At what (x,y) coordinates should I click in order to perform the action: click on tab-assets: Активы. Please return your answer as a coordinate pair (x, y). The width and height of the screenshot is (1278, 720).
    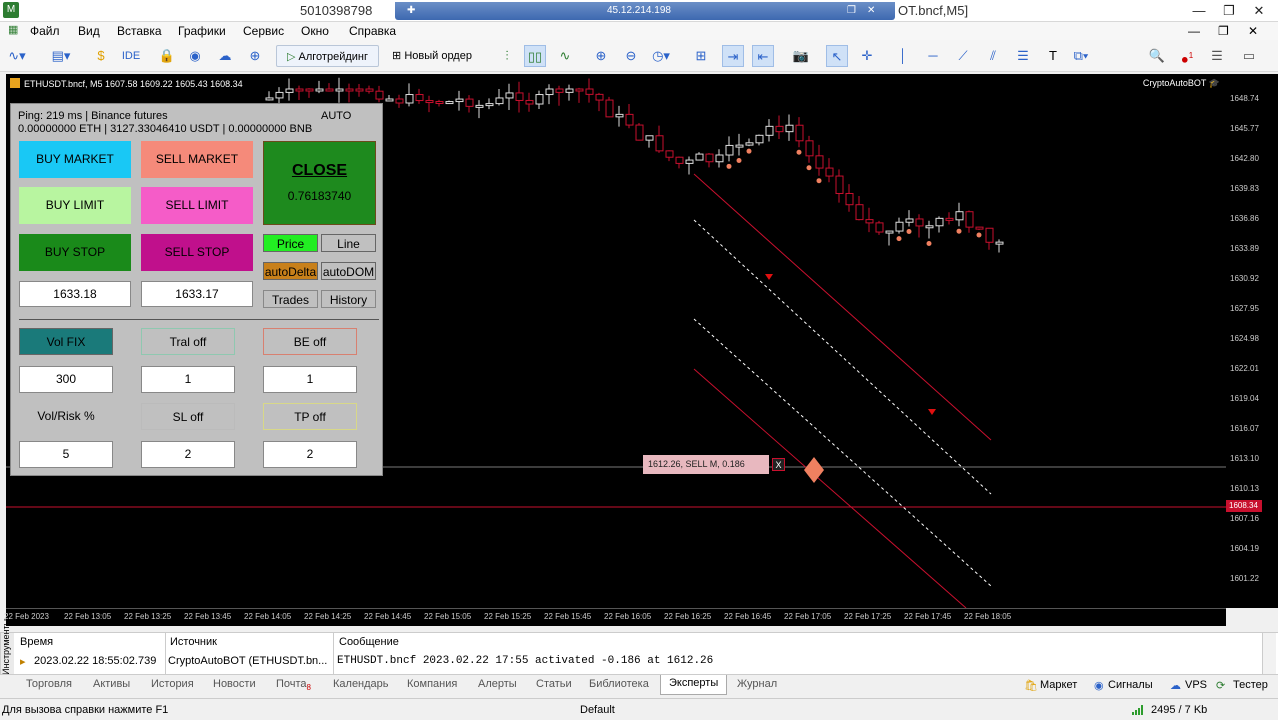
    Looking at the image, I should click on (111, 684).